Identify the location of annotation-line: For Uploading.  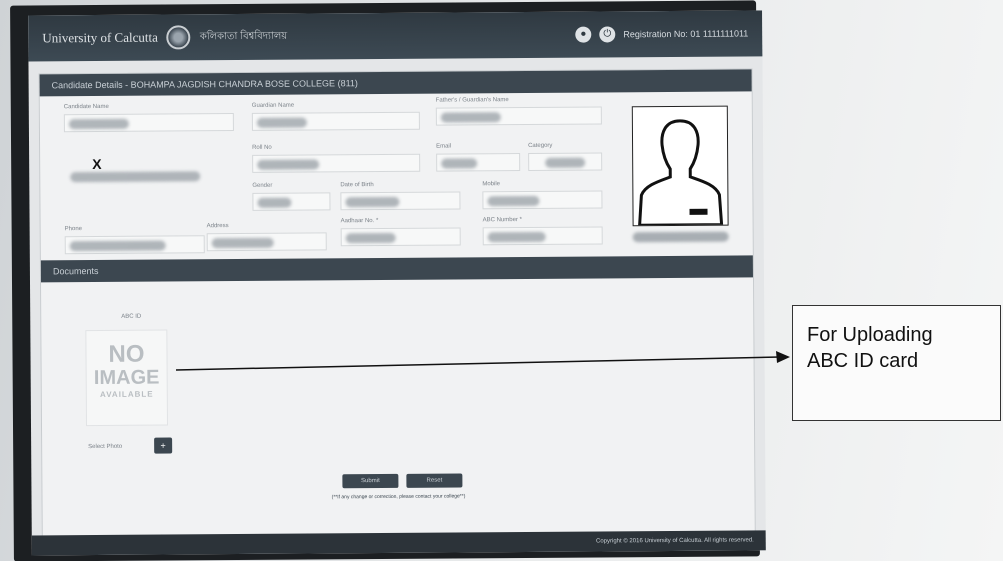
(870, 335).